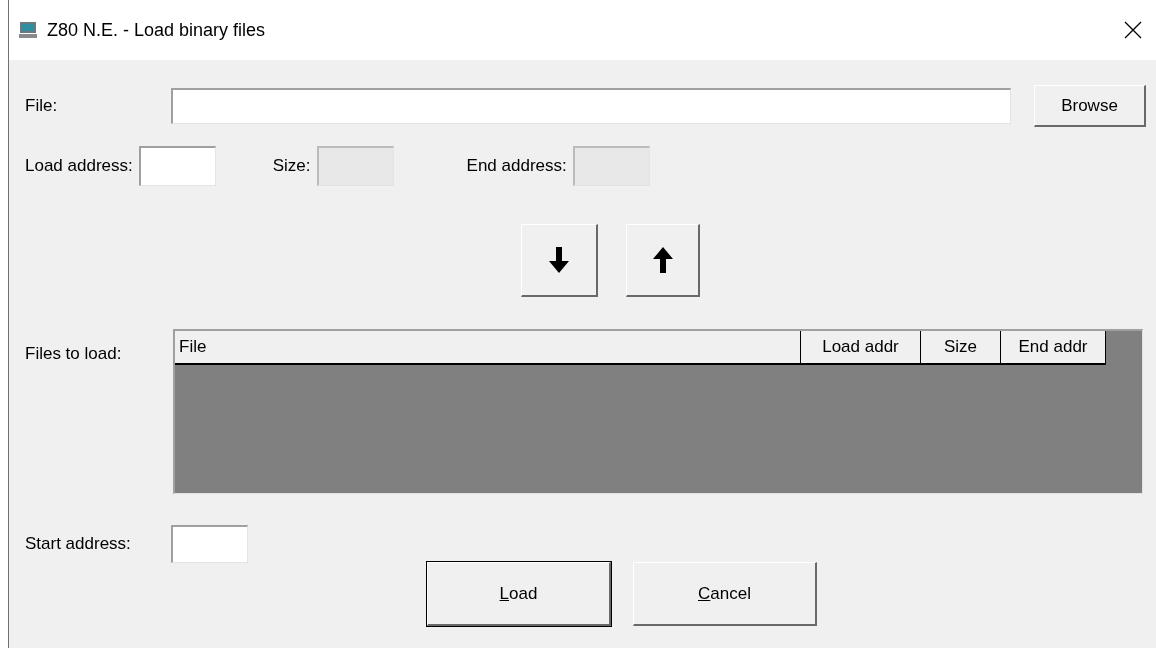  I want to click on move-up-button, so click(663, 260).